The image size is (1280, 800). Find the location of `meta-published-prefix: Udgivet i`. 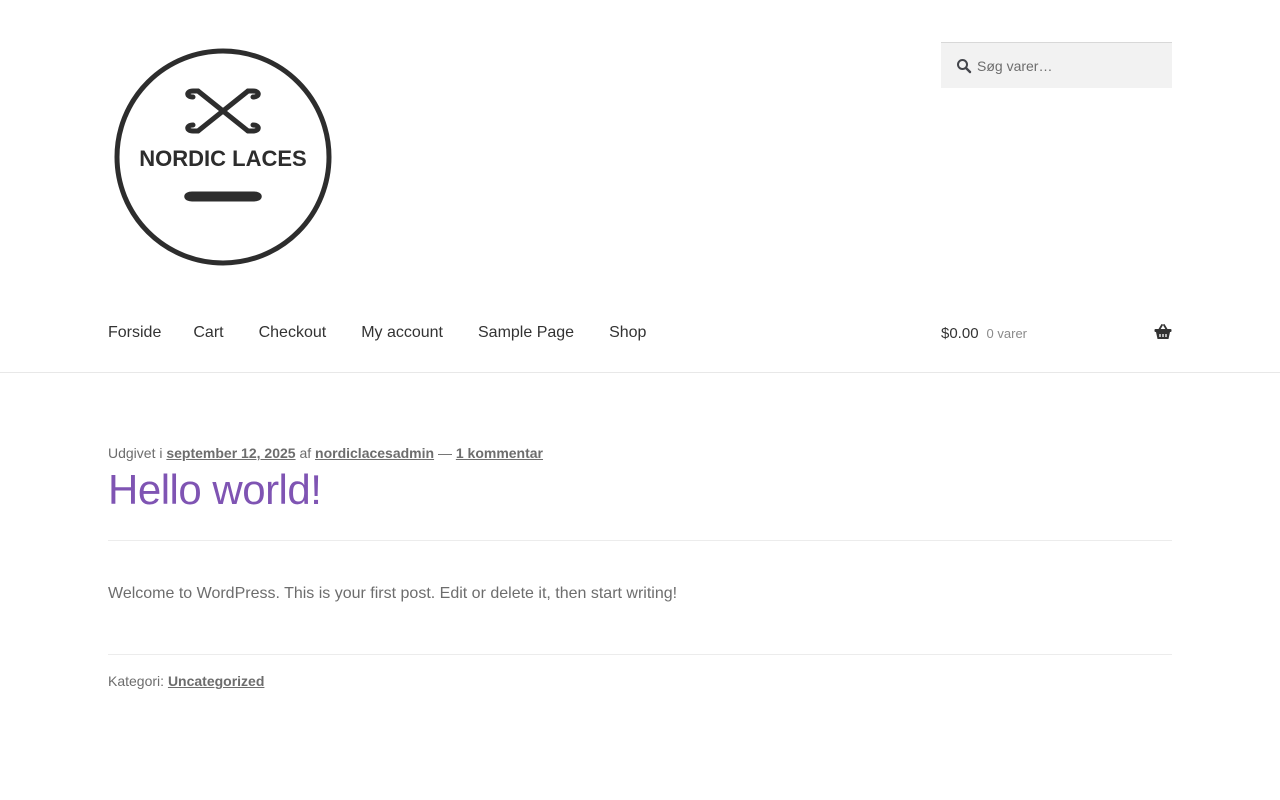

meta-published-prefix: Udgivet i is located at coordinates (135, 453).